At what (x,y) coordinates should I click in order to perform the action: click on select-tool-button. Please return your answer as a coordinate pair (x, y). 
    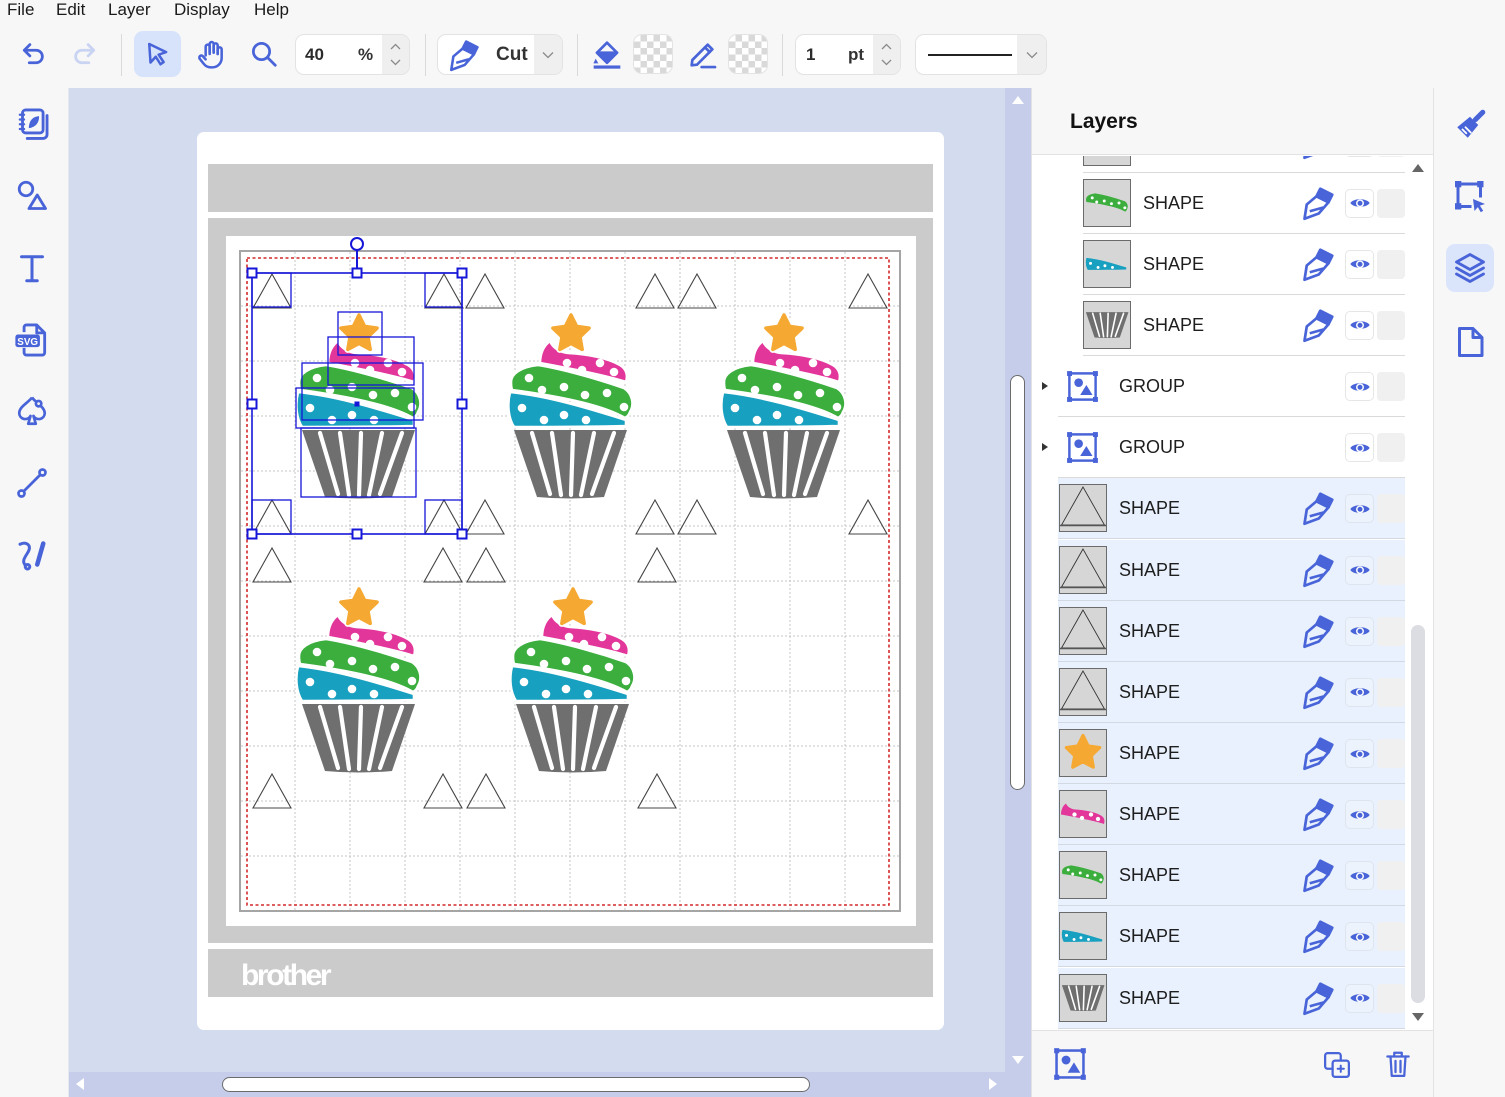
    Looking at the image, I should click on (157, 54).